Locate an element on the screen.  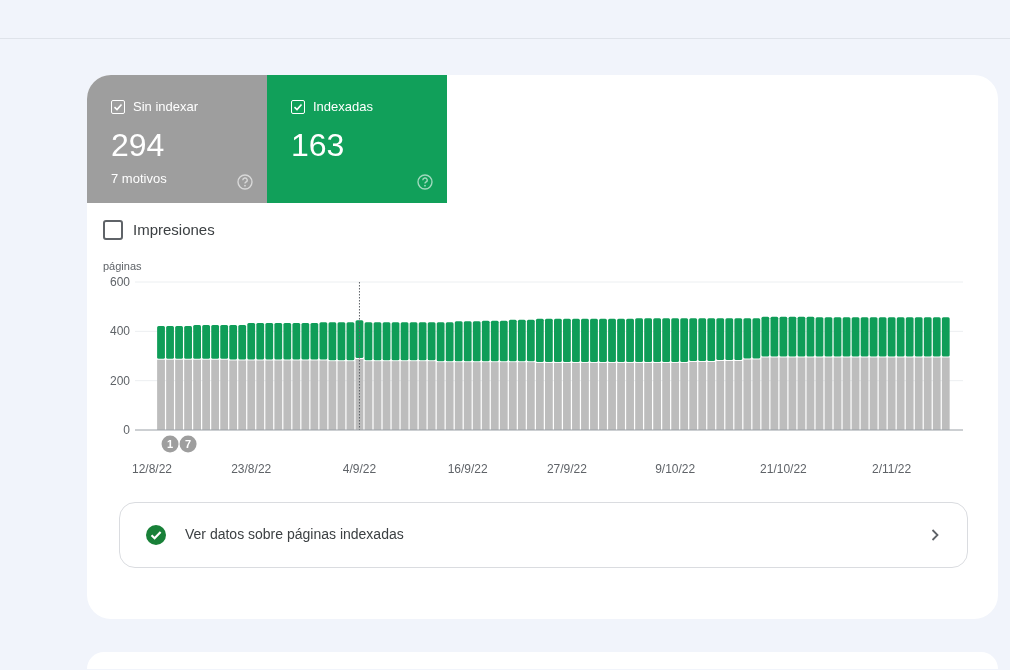
tile-count: 294 is located at coordinates (138, 144).